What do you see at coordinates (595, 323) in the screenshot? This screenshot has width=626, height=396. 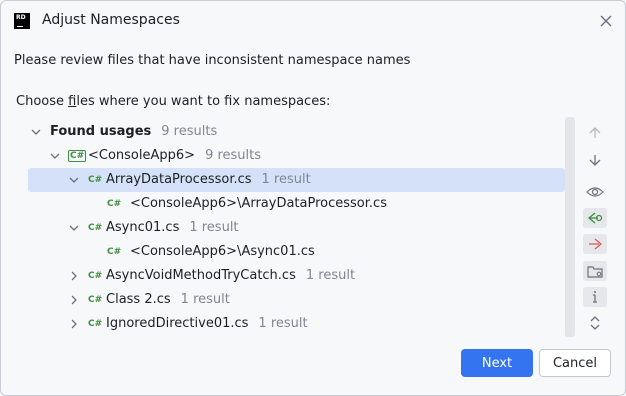 I see `expand-collapse-icon` at bounding box center [595, 323].